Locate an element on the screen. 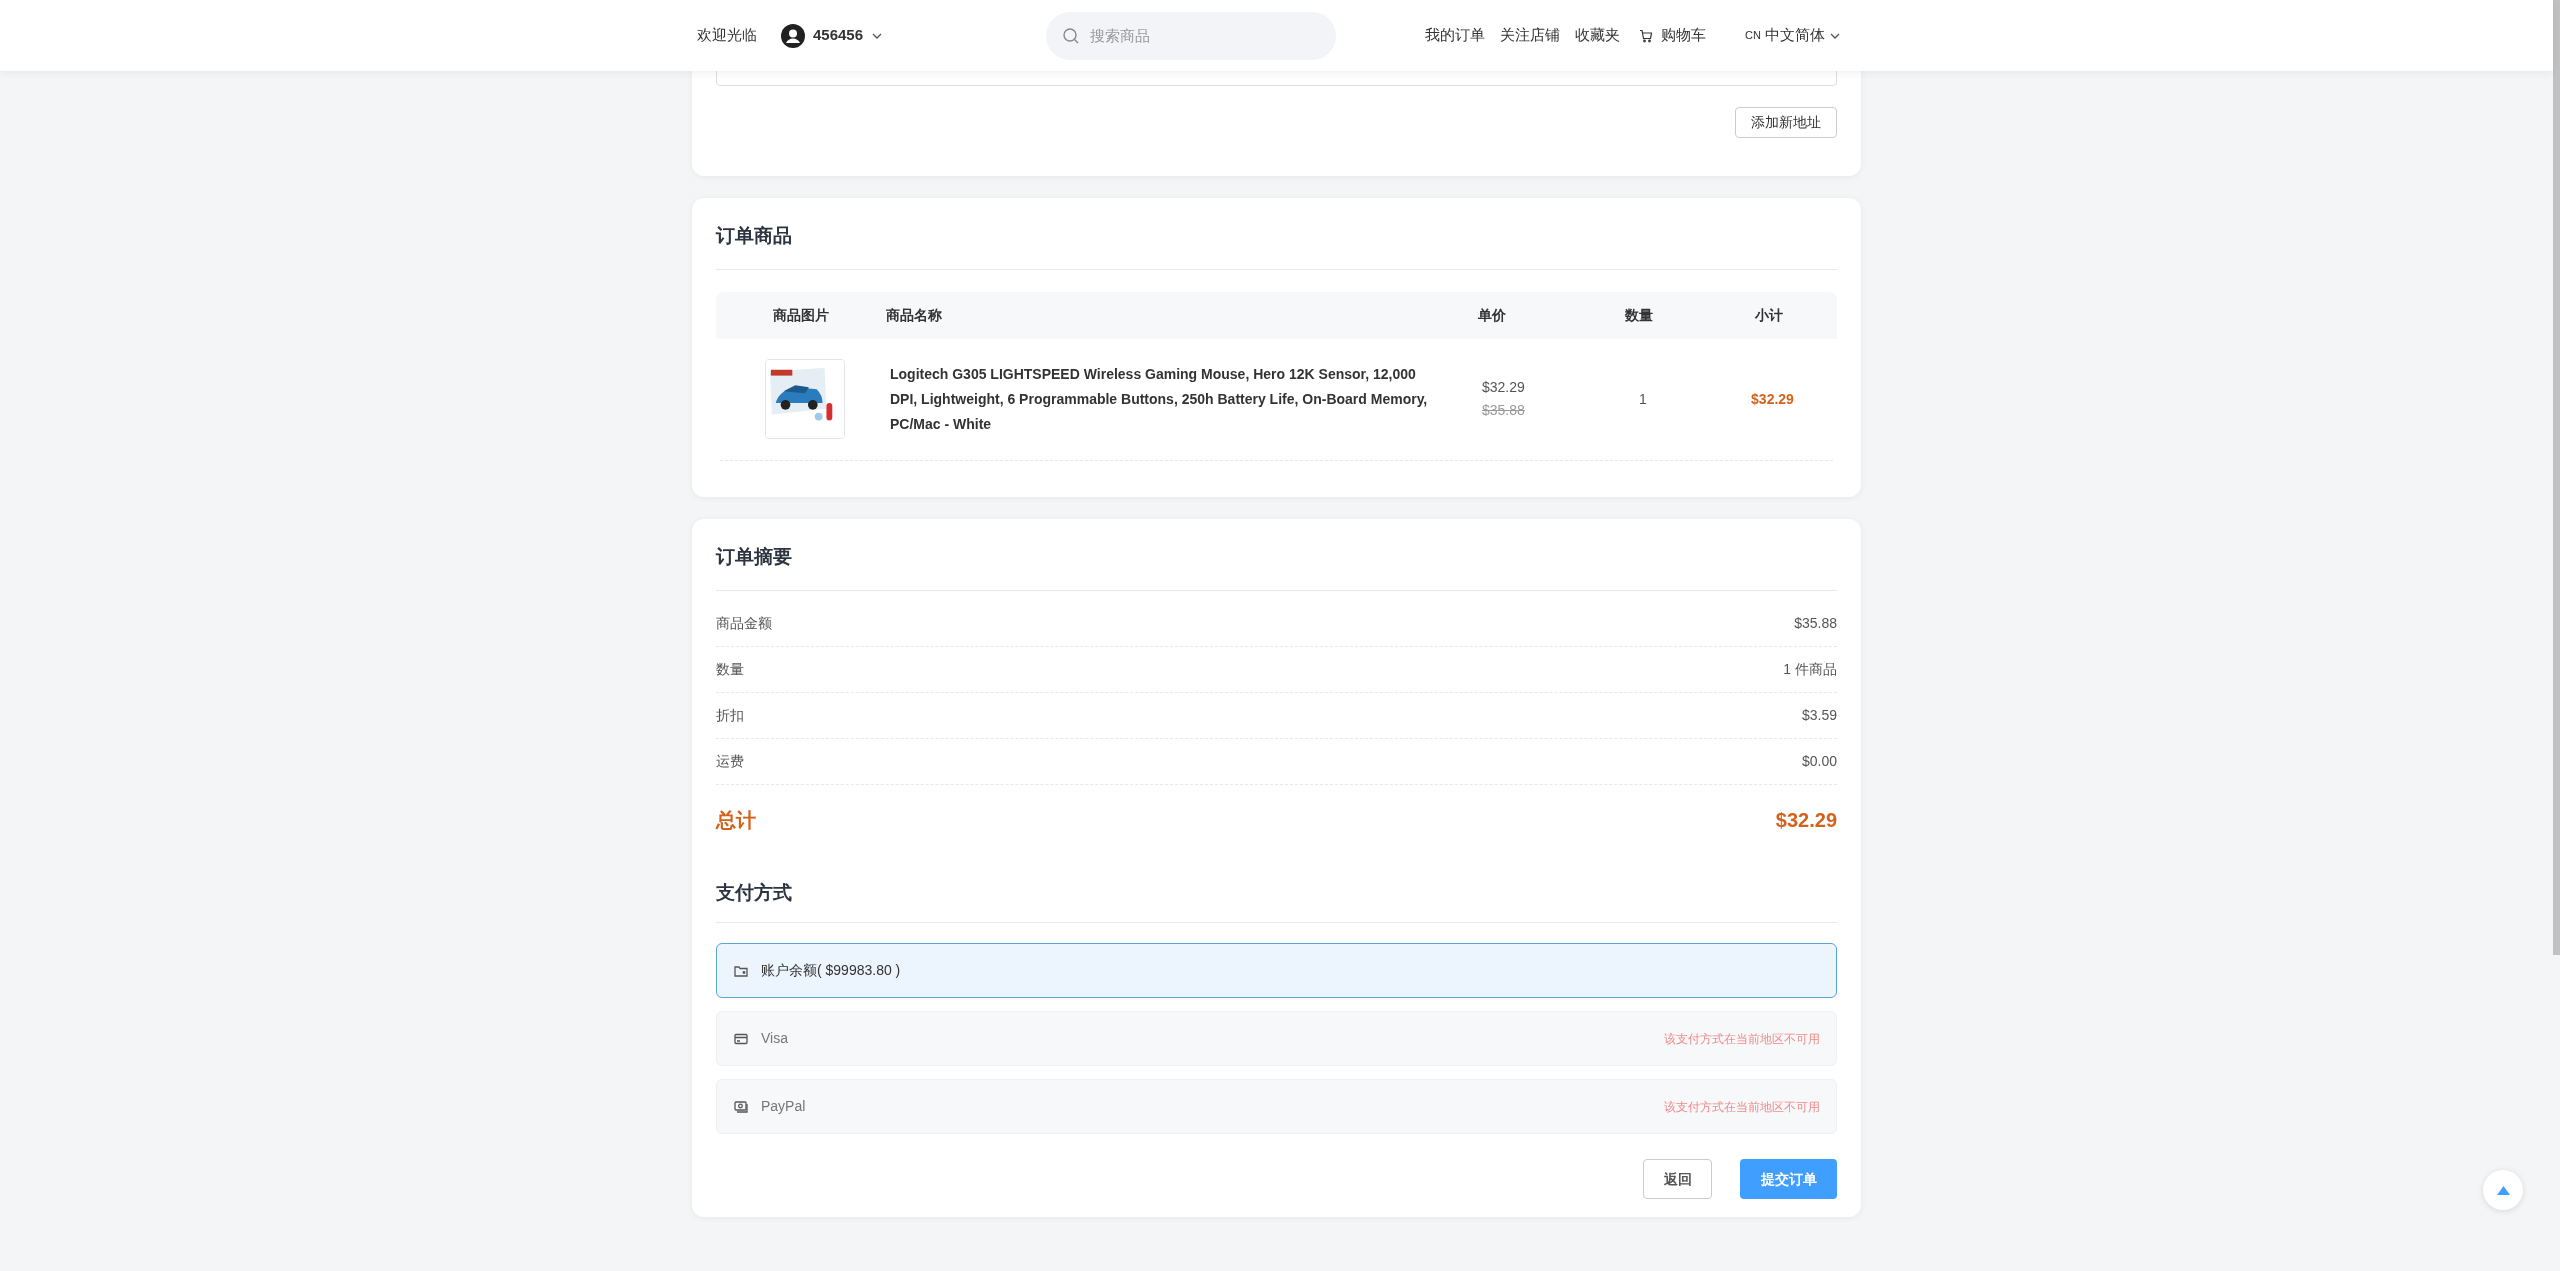 Image resolution: width=2560 pixels, height=1271 pixels. subtotal-text: $32.29 is located at coordinates (1772, 399).